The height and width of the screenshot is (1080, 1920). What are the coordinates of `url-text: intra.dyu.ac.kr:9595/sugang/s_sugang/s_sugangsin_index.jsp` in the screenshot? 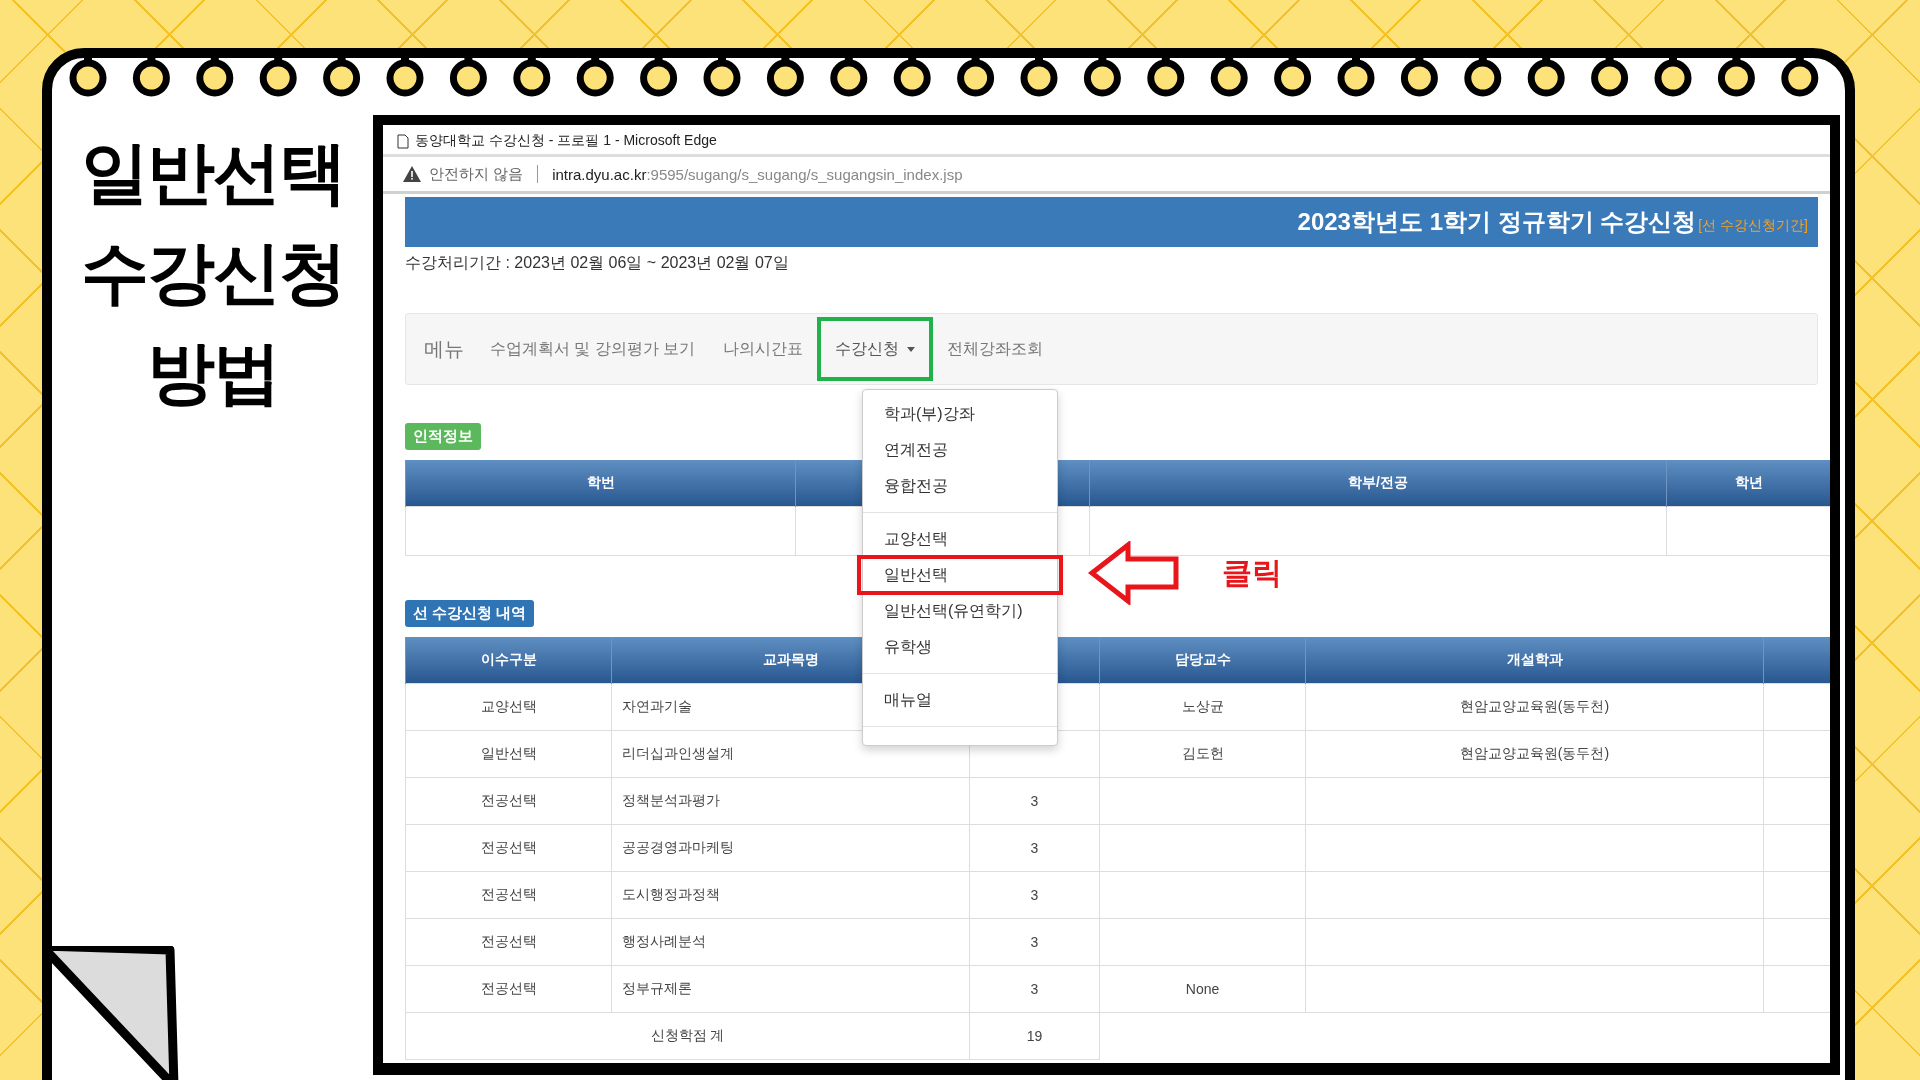 It's located at (757, 174).